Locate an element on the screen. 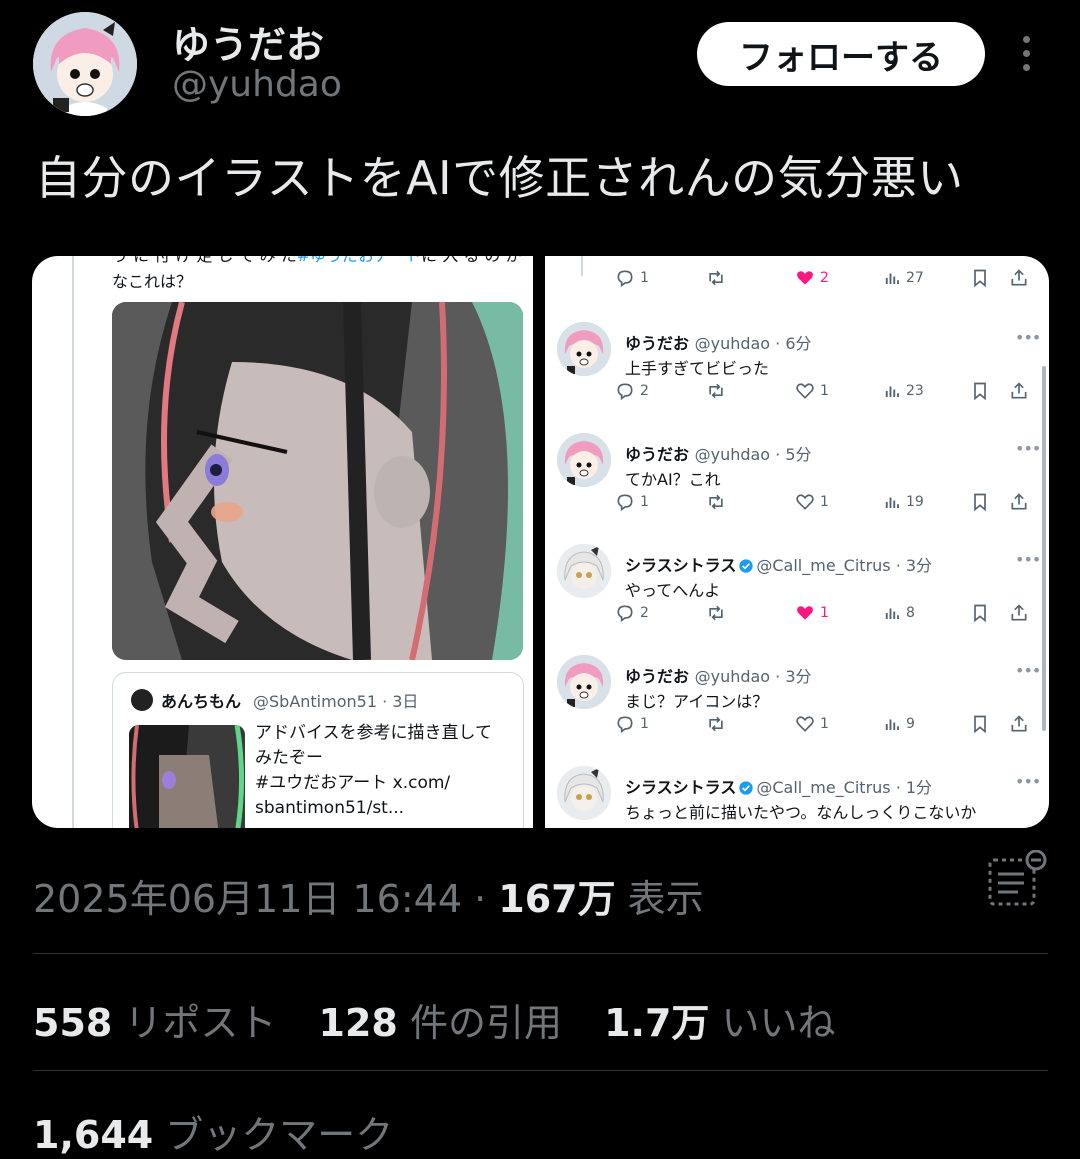 This screenshot has width=1080, height=1159. views-icon is located at coordinates (894, 278).